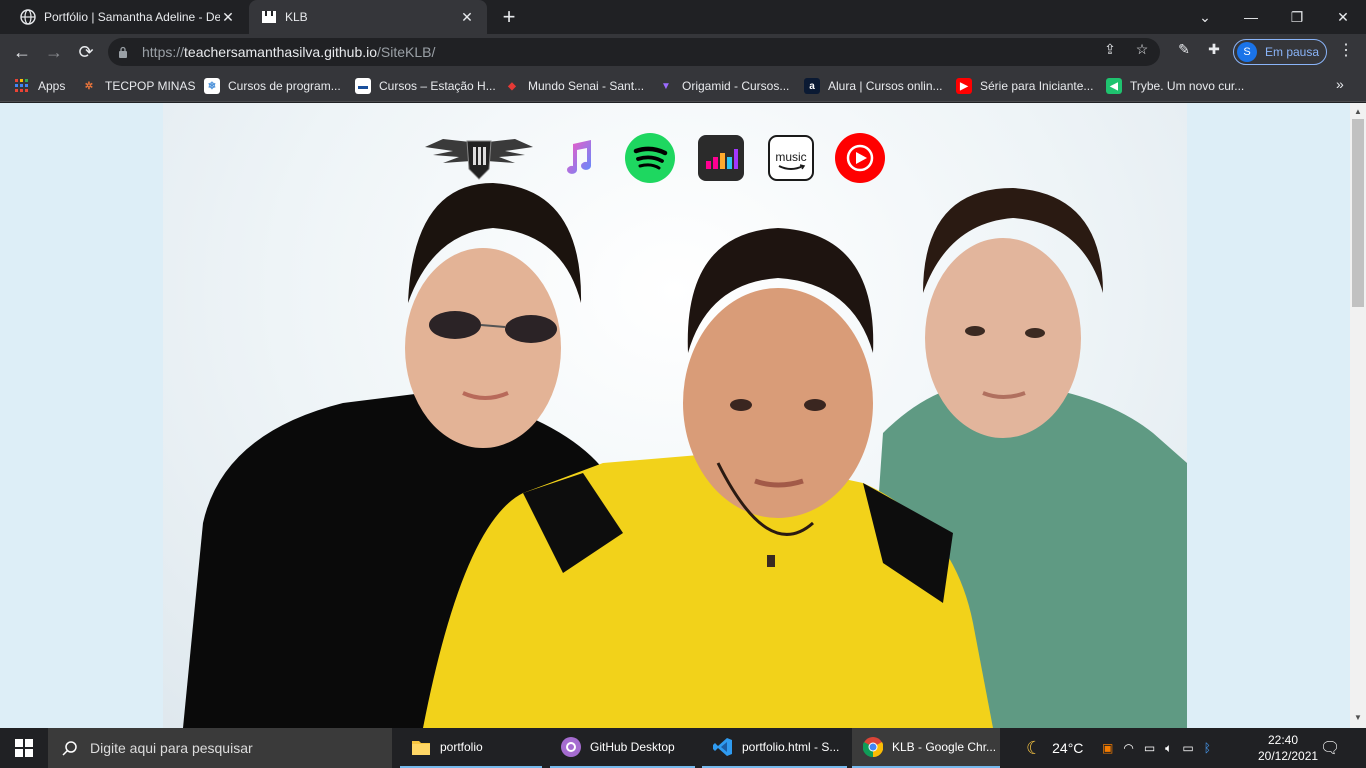  What do you see at coordinates (52, 86) in the screenshot?
I see `bookmark-label: Apps` at bounding box center [52, 86].